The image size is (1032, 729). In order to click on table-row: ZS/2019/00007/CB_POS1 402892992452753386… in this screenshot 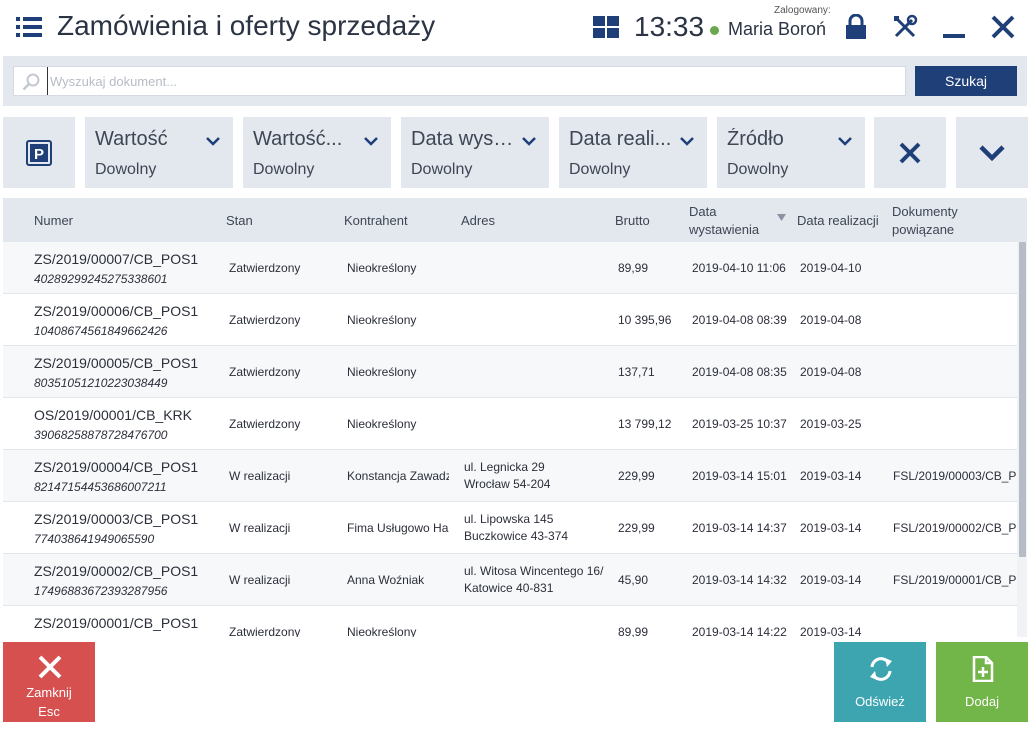, I will do `click(510, 268)`.